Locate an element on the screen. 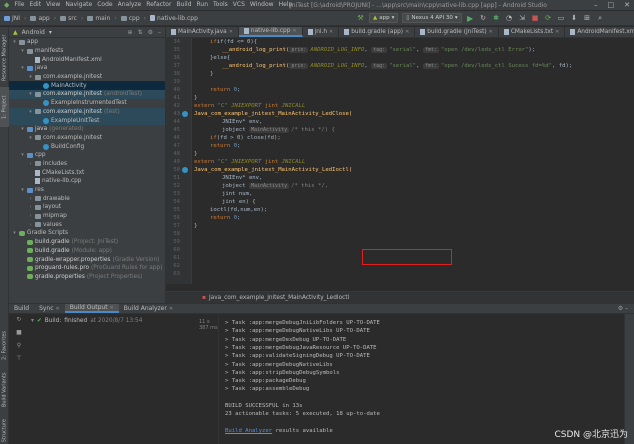 The image size is (634, 444). breadcrumb-main: main is located at coordinates (102, 18).